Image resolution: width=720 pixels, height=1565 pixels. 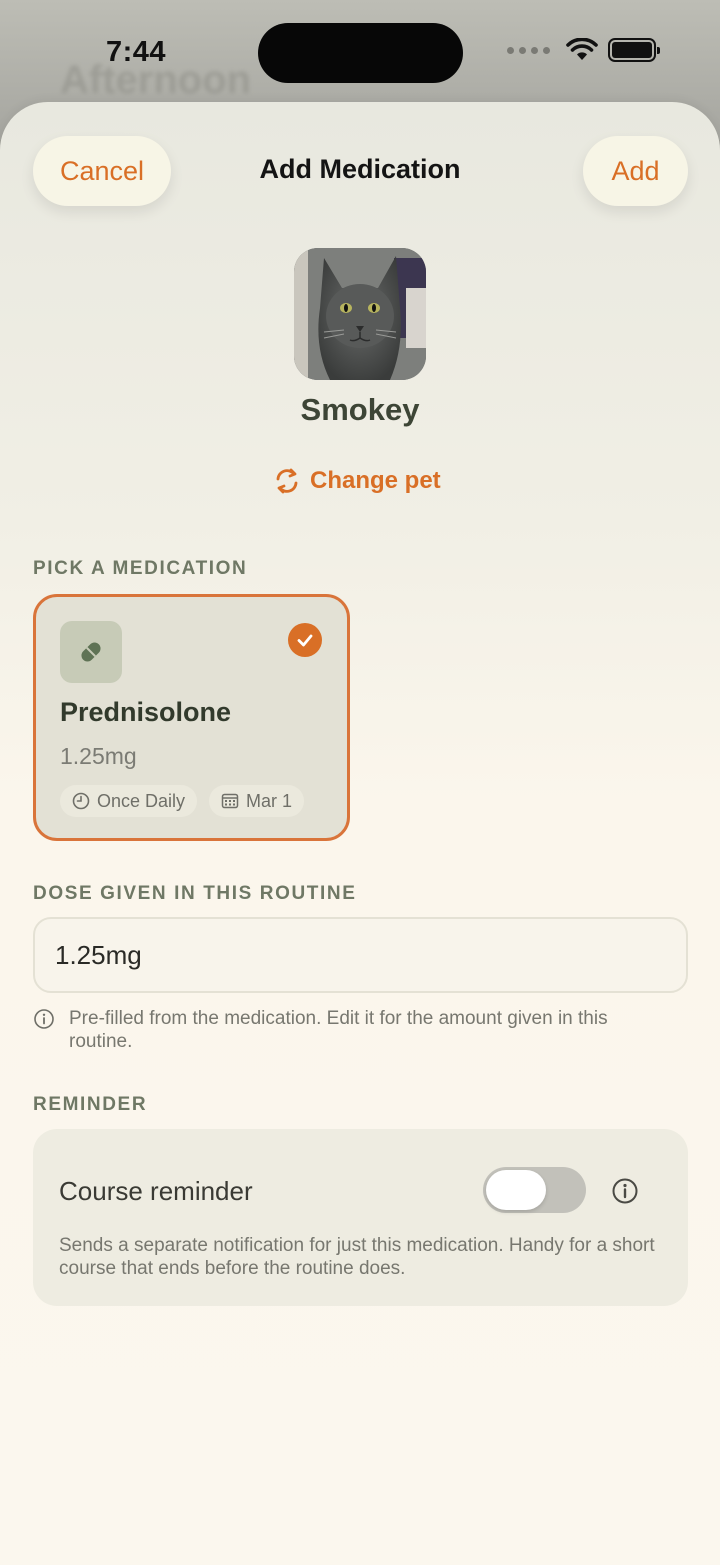 What do you see at coordinates (136, 52) in the screenshot?
I see `status-time: 7:44` at bounding box center [136, 52].